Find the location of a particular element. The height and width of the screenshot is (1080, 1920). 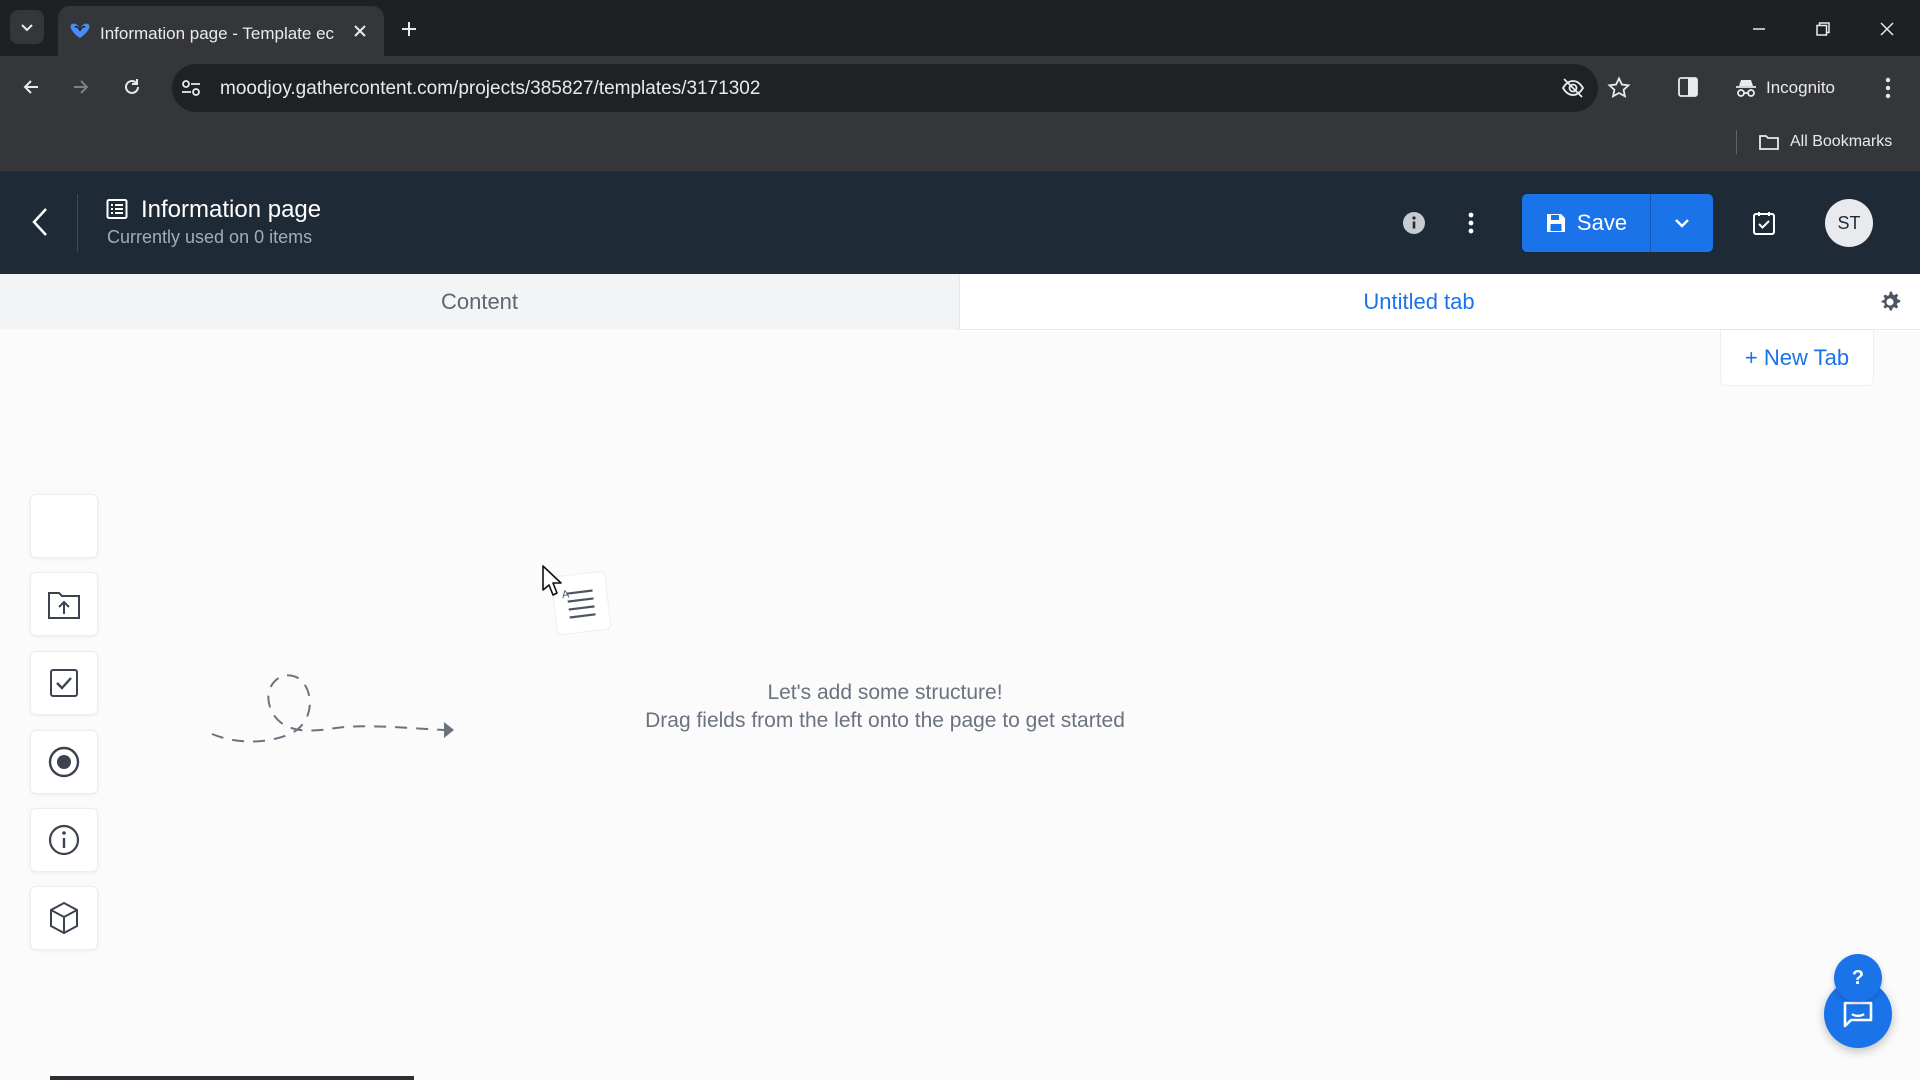

save-button: Save is located at coordinates (1586, 223).